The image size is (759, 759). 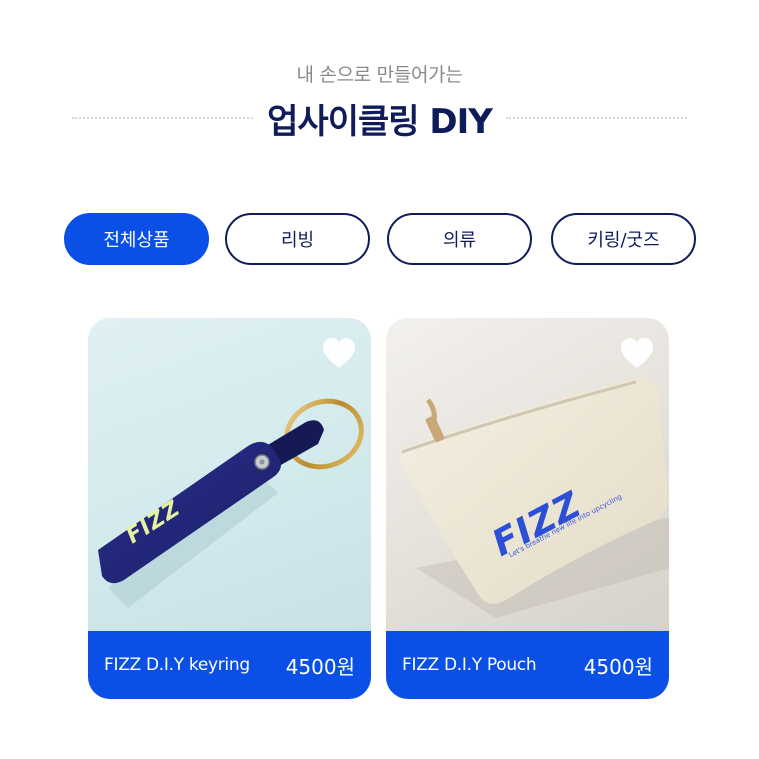 I want to click on tab-clothing: 의류, so click(x=459, y=239).